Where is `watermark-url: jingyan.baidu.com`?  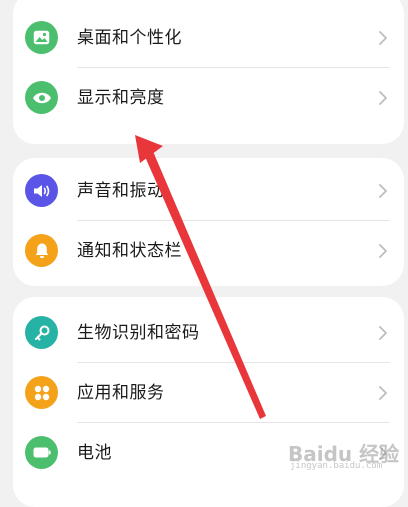 watermark-url: jingyan.baidu.com is located at coordinates (336, 466).